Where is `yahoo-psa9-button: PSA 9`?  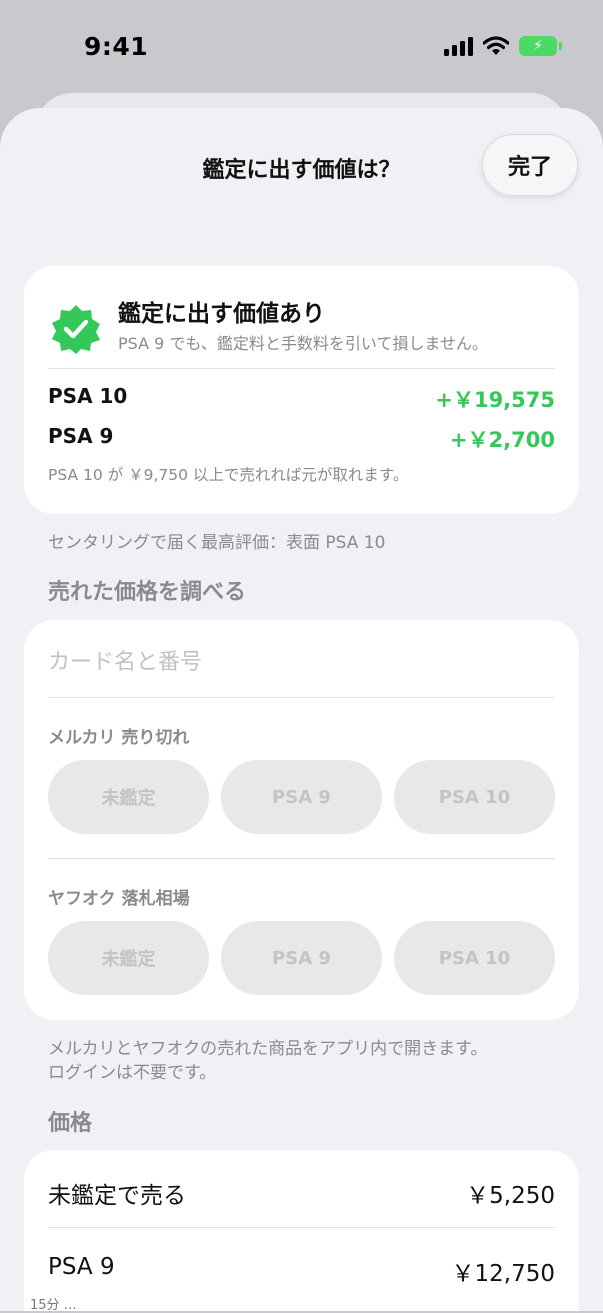
yahoo-psa9-button: PSA 9 is located at coordinates (301, 958).